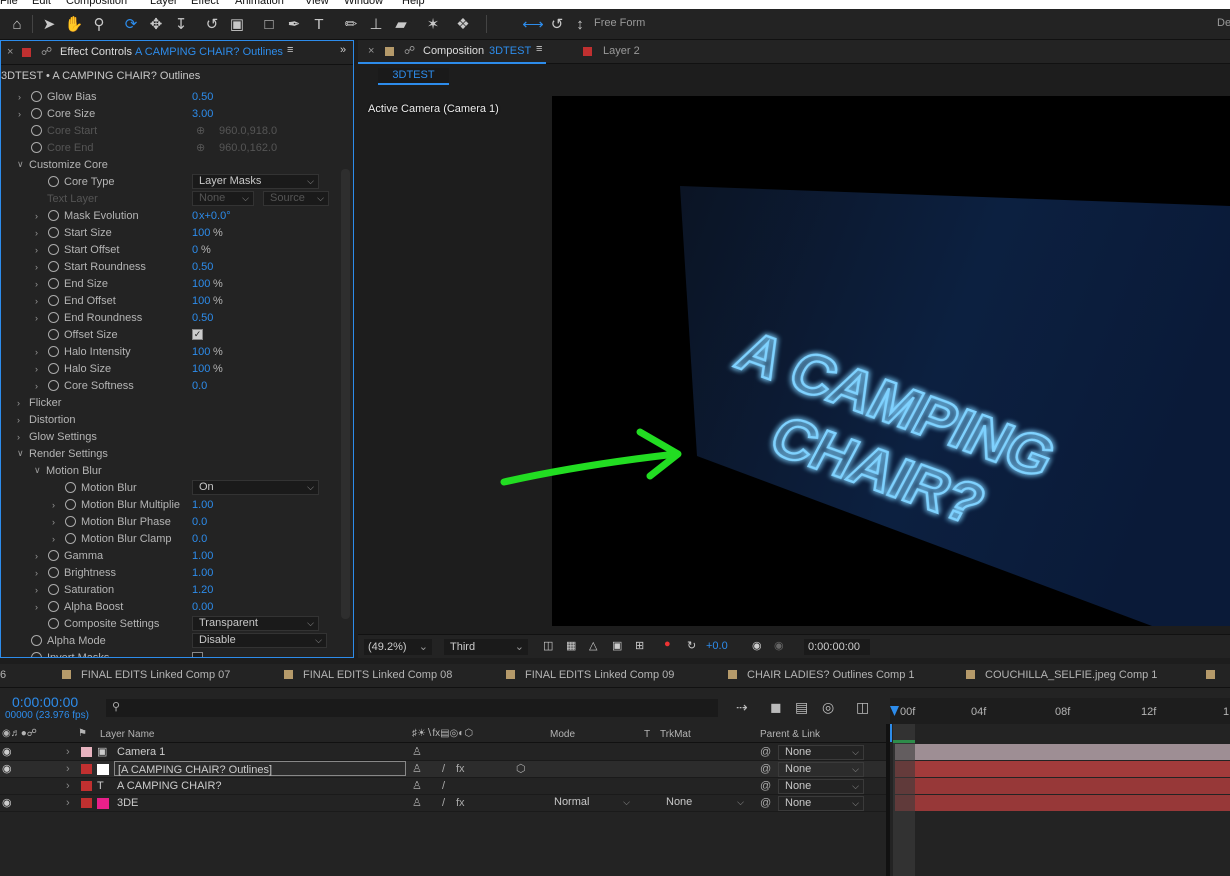 Image resolution: width=1230 pixels, height=876 pixels. I want to click on snapshot-icon: ◉, so click(757, 645).